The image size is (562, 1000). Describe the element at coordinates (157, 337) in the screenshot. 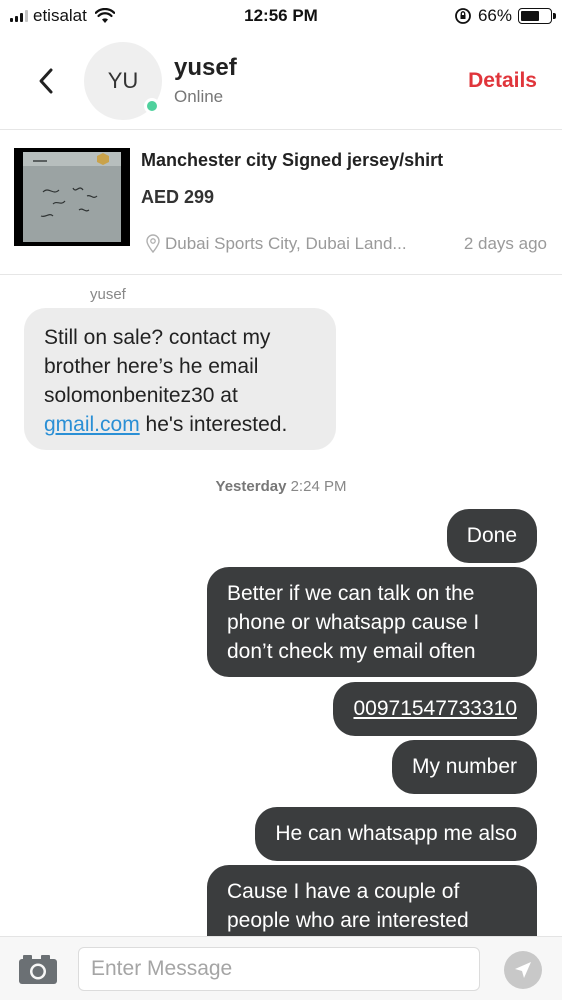

I see `message-line: Still on sale? contact my` at that location.